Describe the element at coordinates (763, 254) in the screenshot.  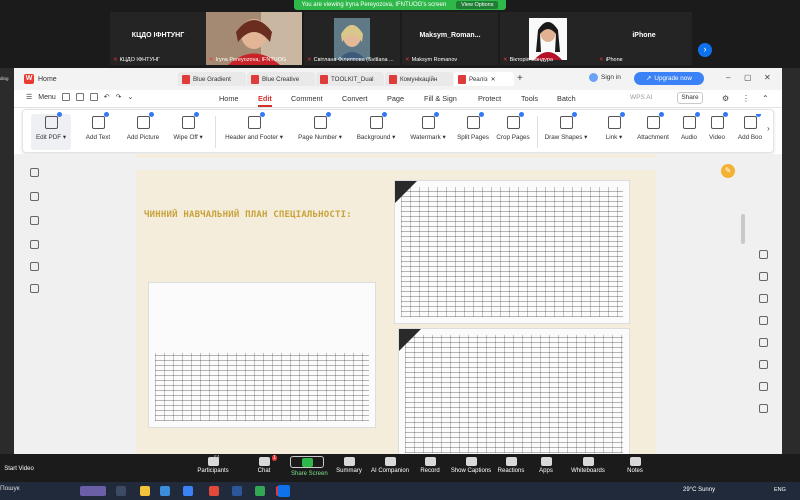
I see `edit-tool-icon` at that location.